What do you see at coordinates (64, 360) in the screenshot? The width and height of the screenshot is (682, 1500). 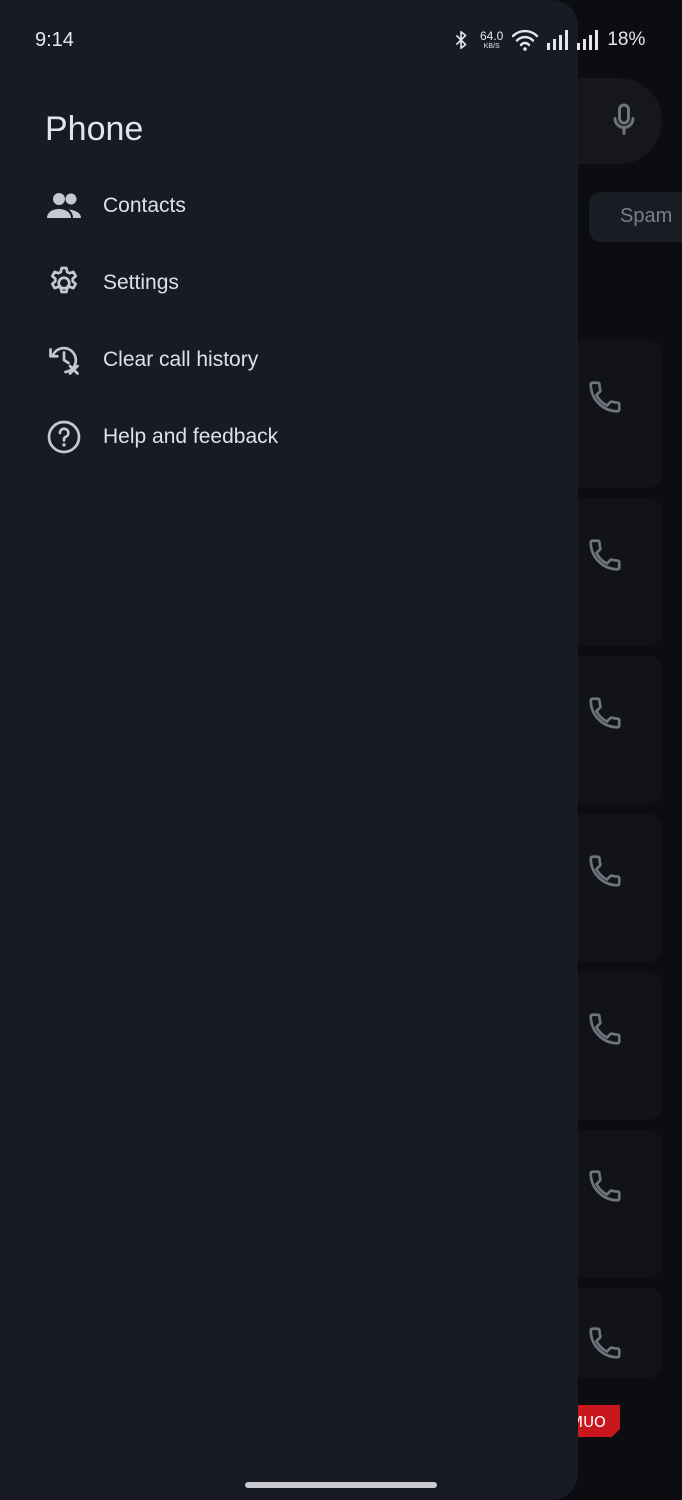 I see `clear-history-icon` at bounding box center [64, 360].